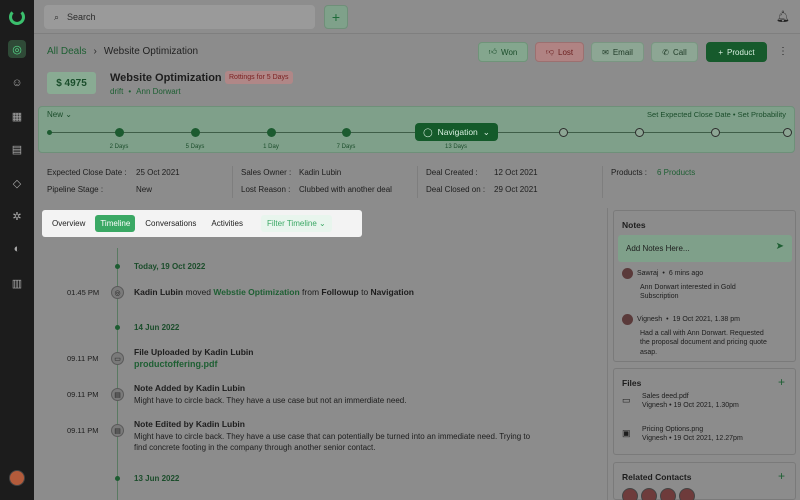 This screenshot has width=800, height=500. I want to click on current-stage-pill: ◯ Navigation ⌄, so click(456, 132).